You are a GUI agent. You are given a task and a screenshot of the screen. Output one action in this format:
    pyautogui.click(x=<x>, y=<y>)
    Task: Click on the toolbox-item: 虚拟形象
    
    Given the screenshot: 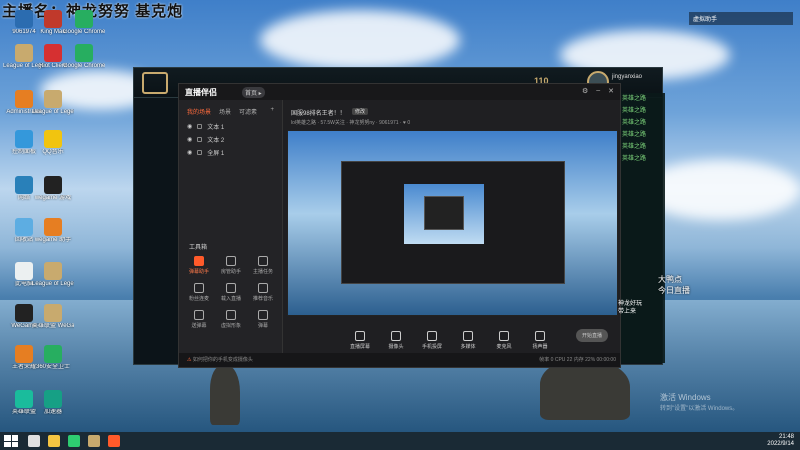 What is the action you would take?
    pyautogui.click(x=231, y=319)
    